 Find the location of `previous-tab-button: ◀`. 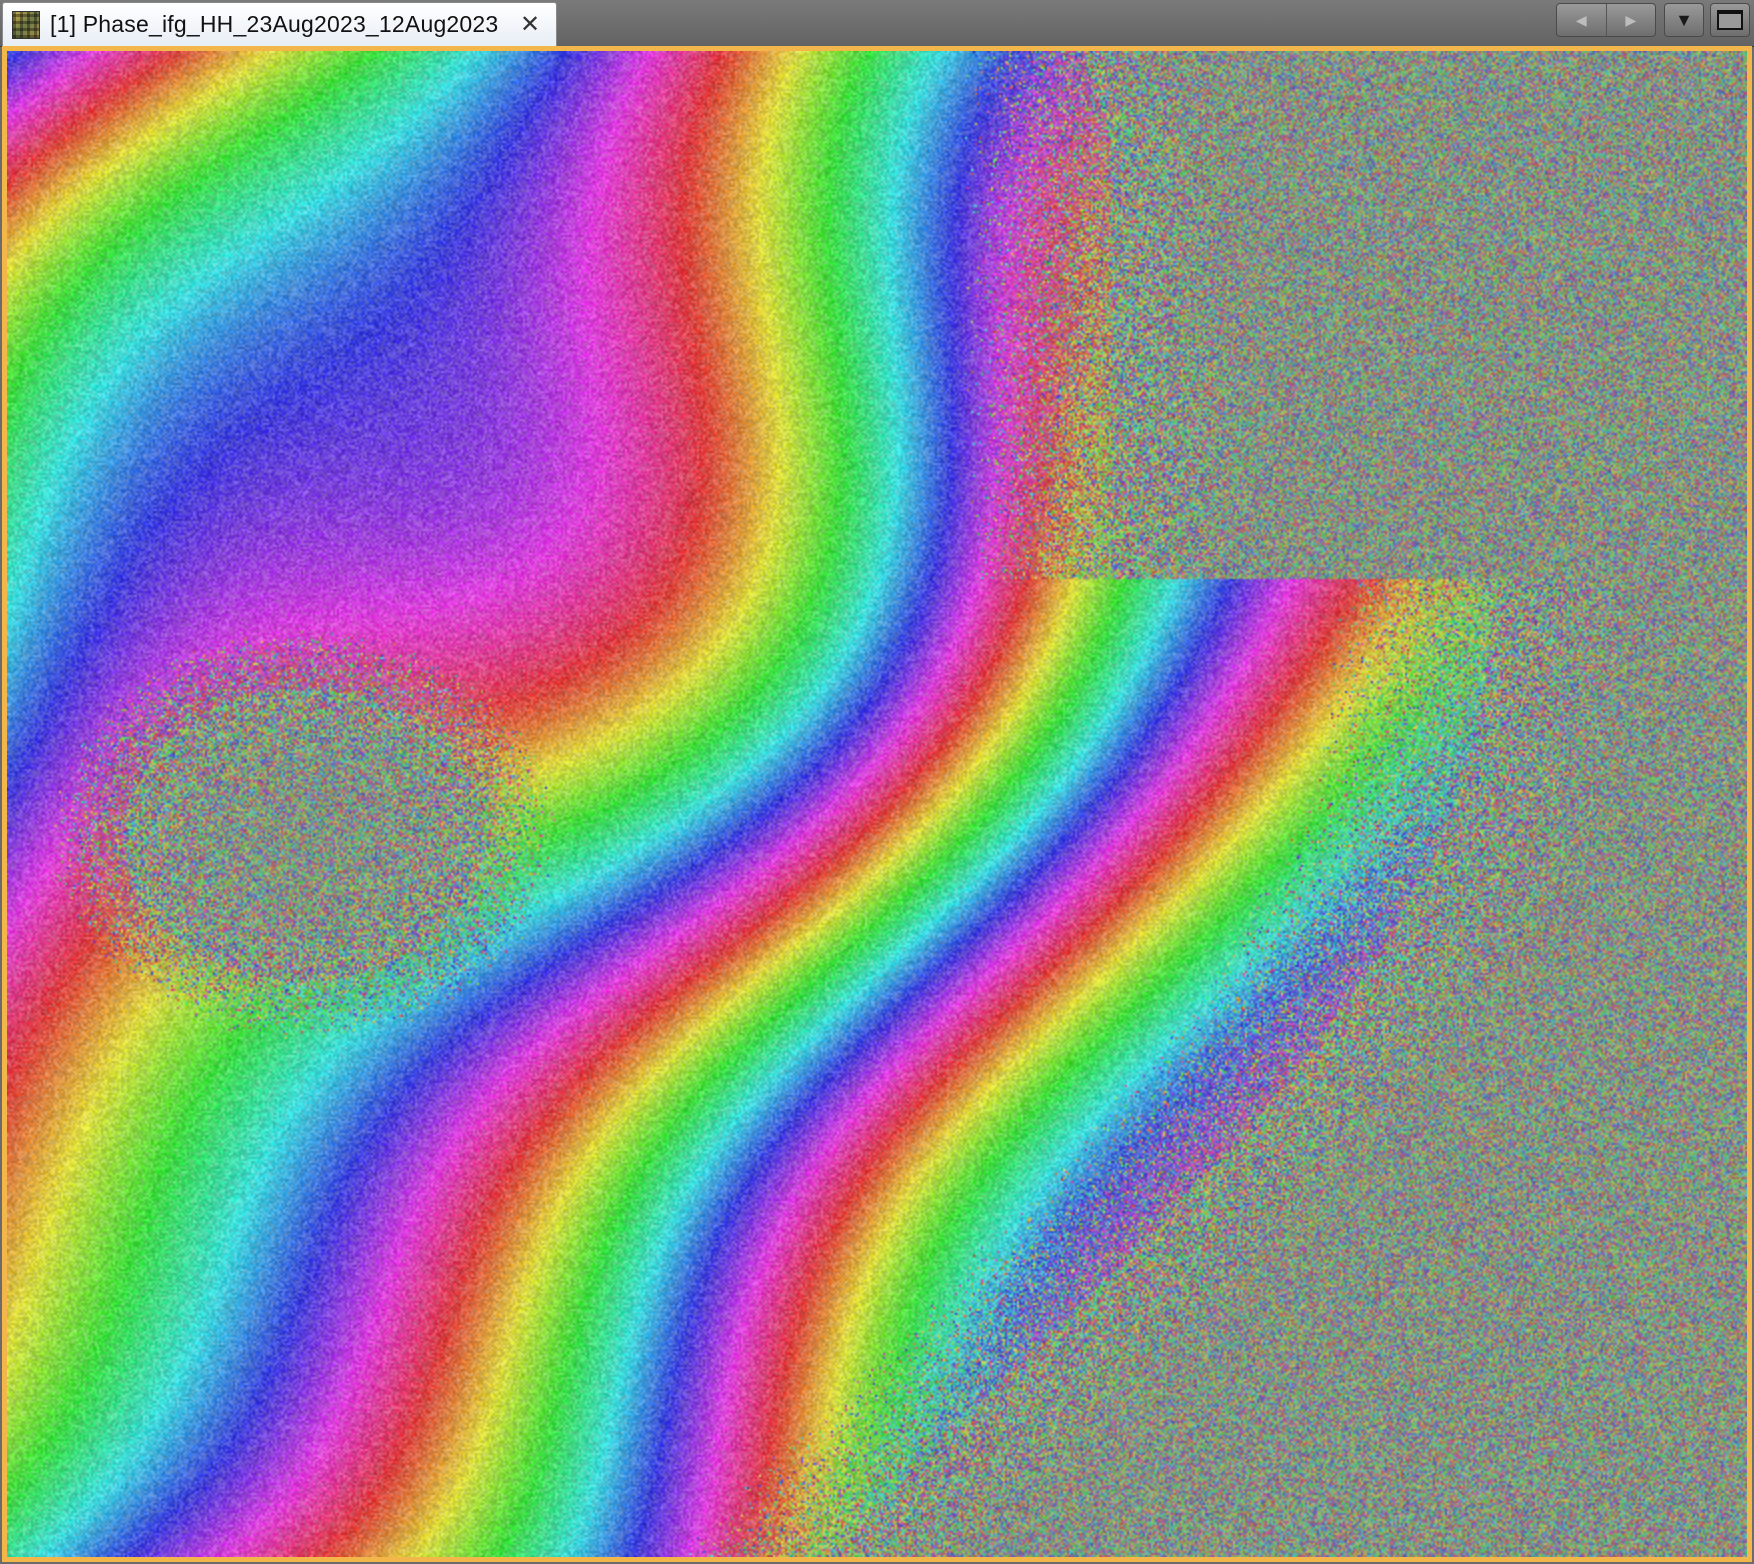

previous-tab-button: ◀ is located at coordinates (1581, 20).